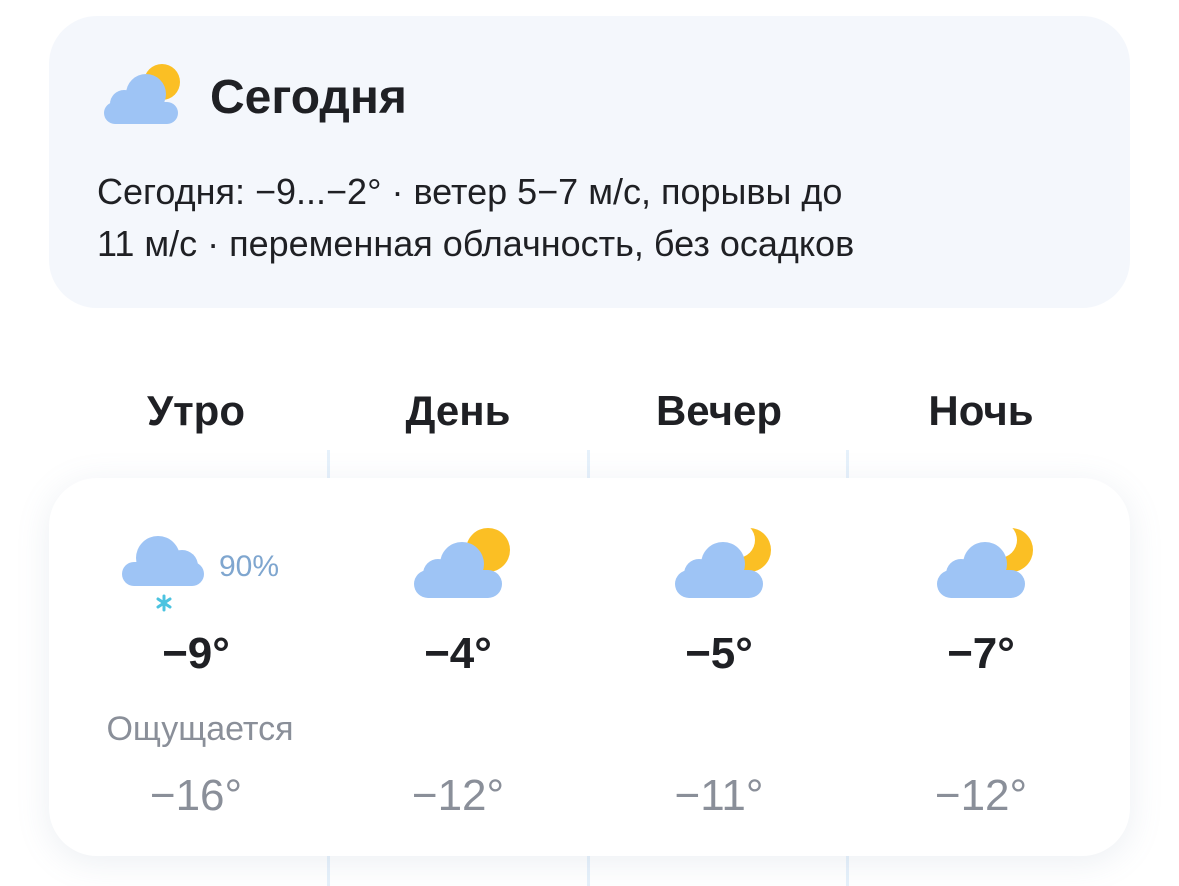  Describe the element at coordinates (458, 653) in the screenshot. I see `temperature-day: −4°` at that location.